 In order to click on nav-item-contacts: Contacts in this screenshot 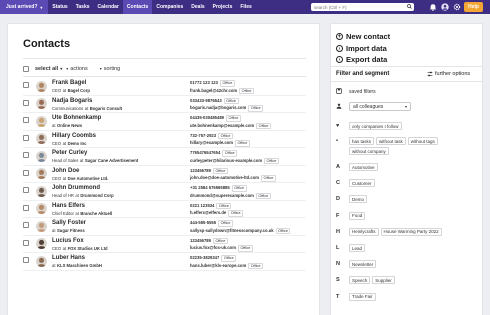, I will do `click(137, 7)`.